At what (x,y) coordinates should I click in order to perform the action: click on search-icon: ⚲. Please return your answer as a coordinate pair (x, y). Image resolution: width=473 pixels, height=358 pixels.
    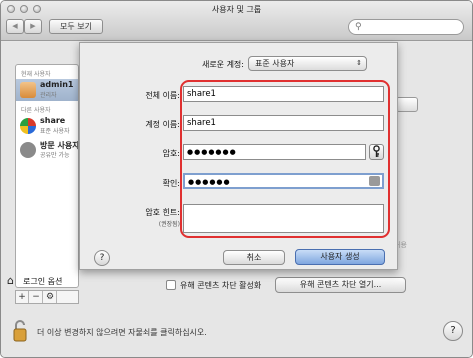
    Looking at the image, I should click on (358, 27).